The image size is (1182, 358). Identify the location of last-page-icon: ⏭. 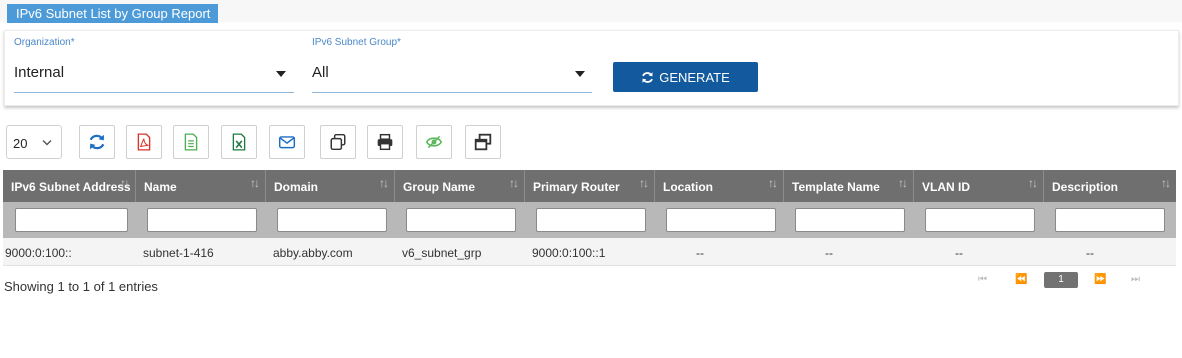
(1135, 280).